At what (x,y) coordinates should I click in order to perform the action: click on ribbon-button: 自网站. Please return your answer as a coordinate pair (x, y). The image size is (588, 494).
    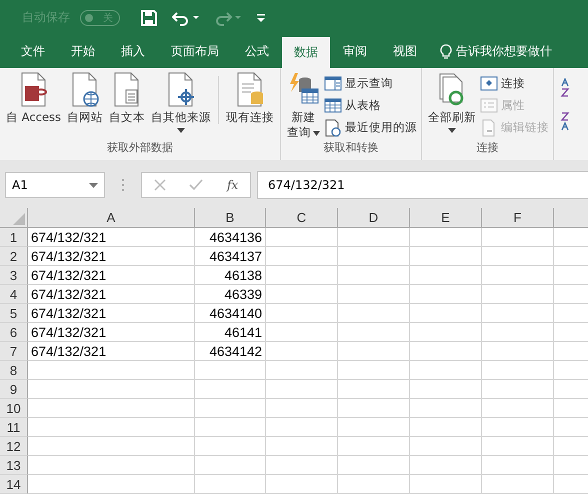
    Looking at the image, I should click on (85, 106).